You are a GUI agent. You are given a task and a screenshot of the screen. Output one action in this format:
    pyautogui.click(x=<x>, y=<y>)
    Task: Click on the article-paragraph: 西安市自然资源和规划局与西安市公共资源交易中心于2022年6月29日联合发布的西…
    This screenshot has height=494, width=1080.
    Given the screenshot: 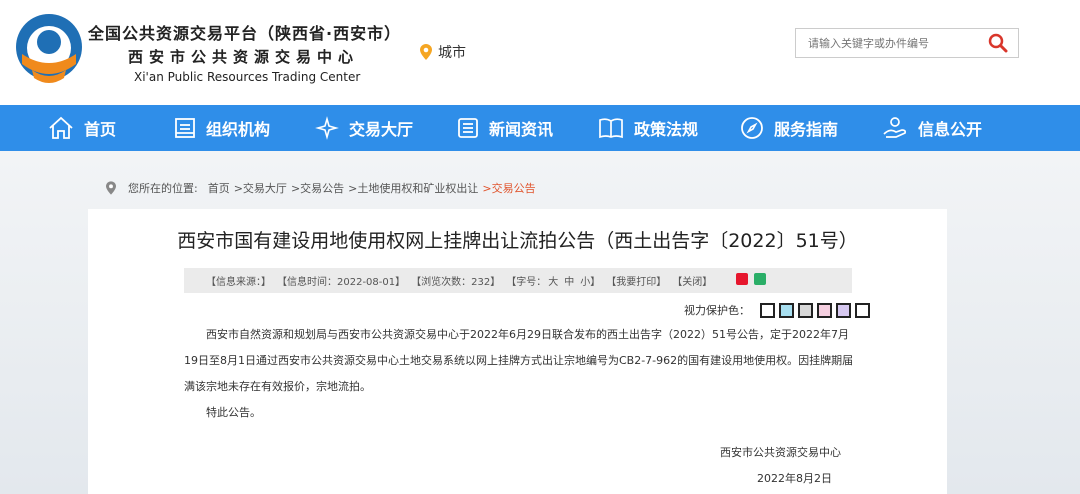 What is the action you would take?
    pyautogui.click(x=519, y=360)
    